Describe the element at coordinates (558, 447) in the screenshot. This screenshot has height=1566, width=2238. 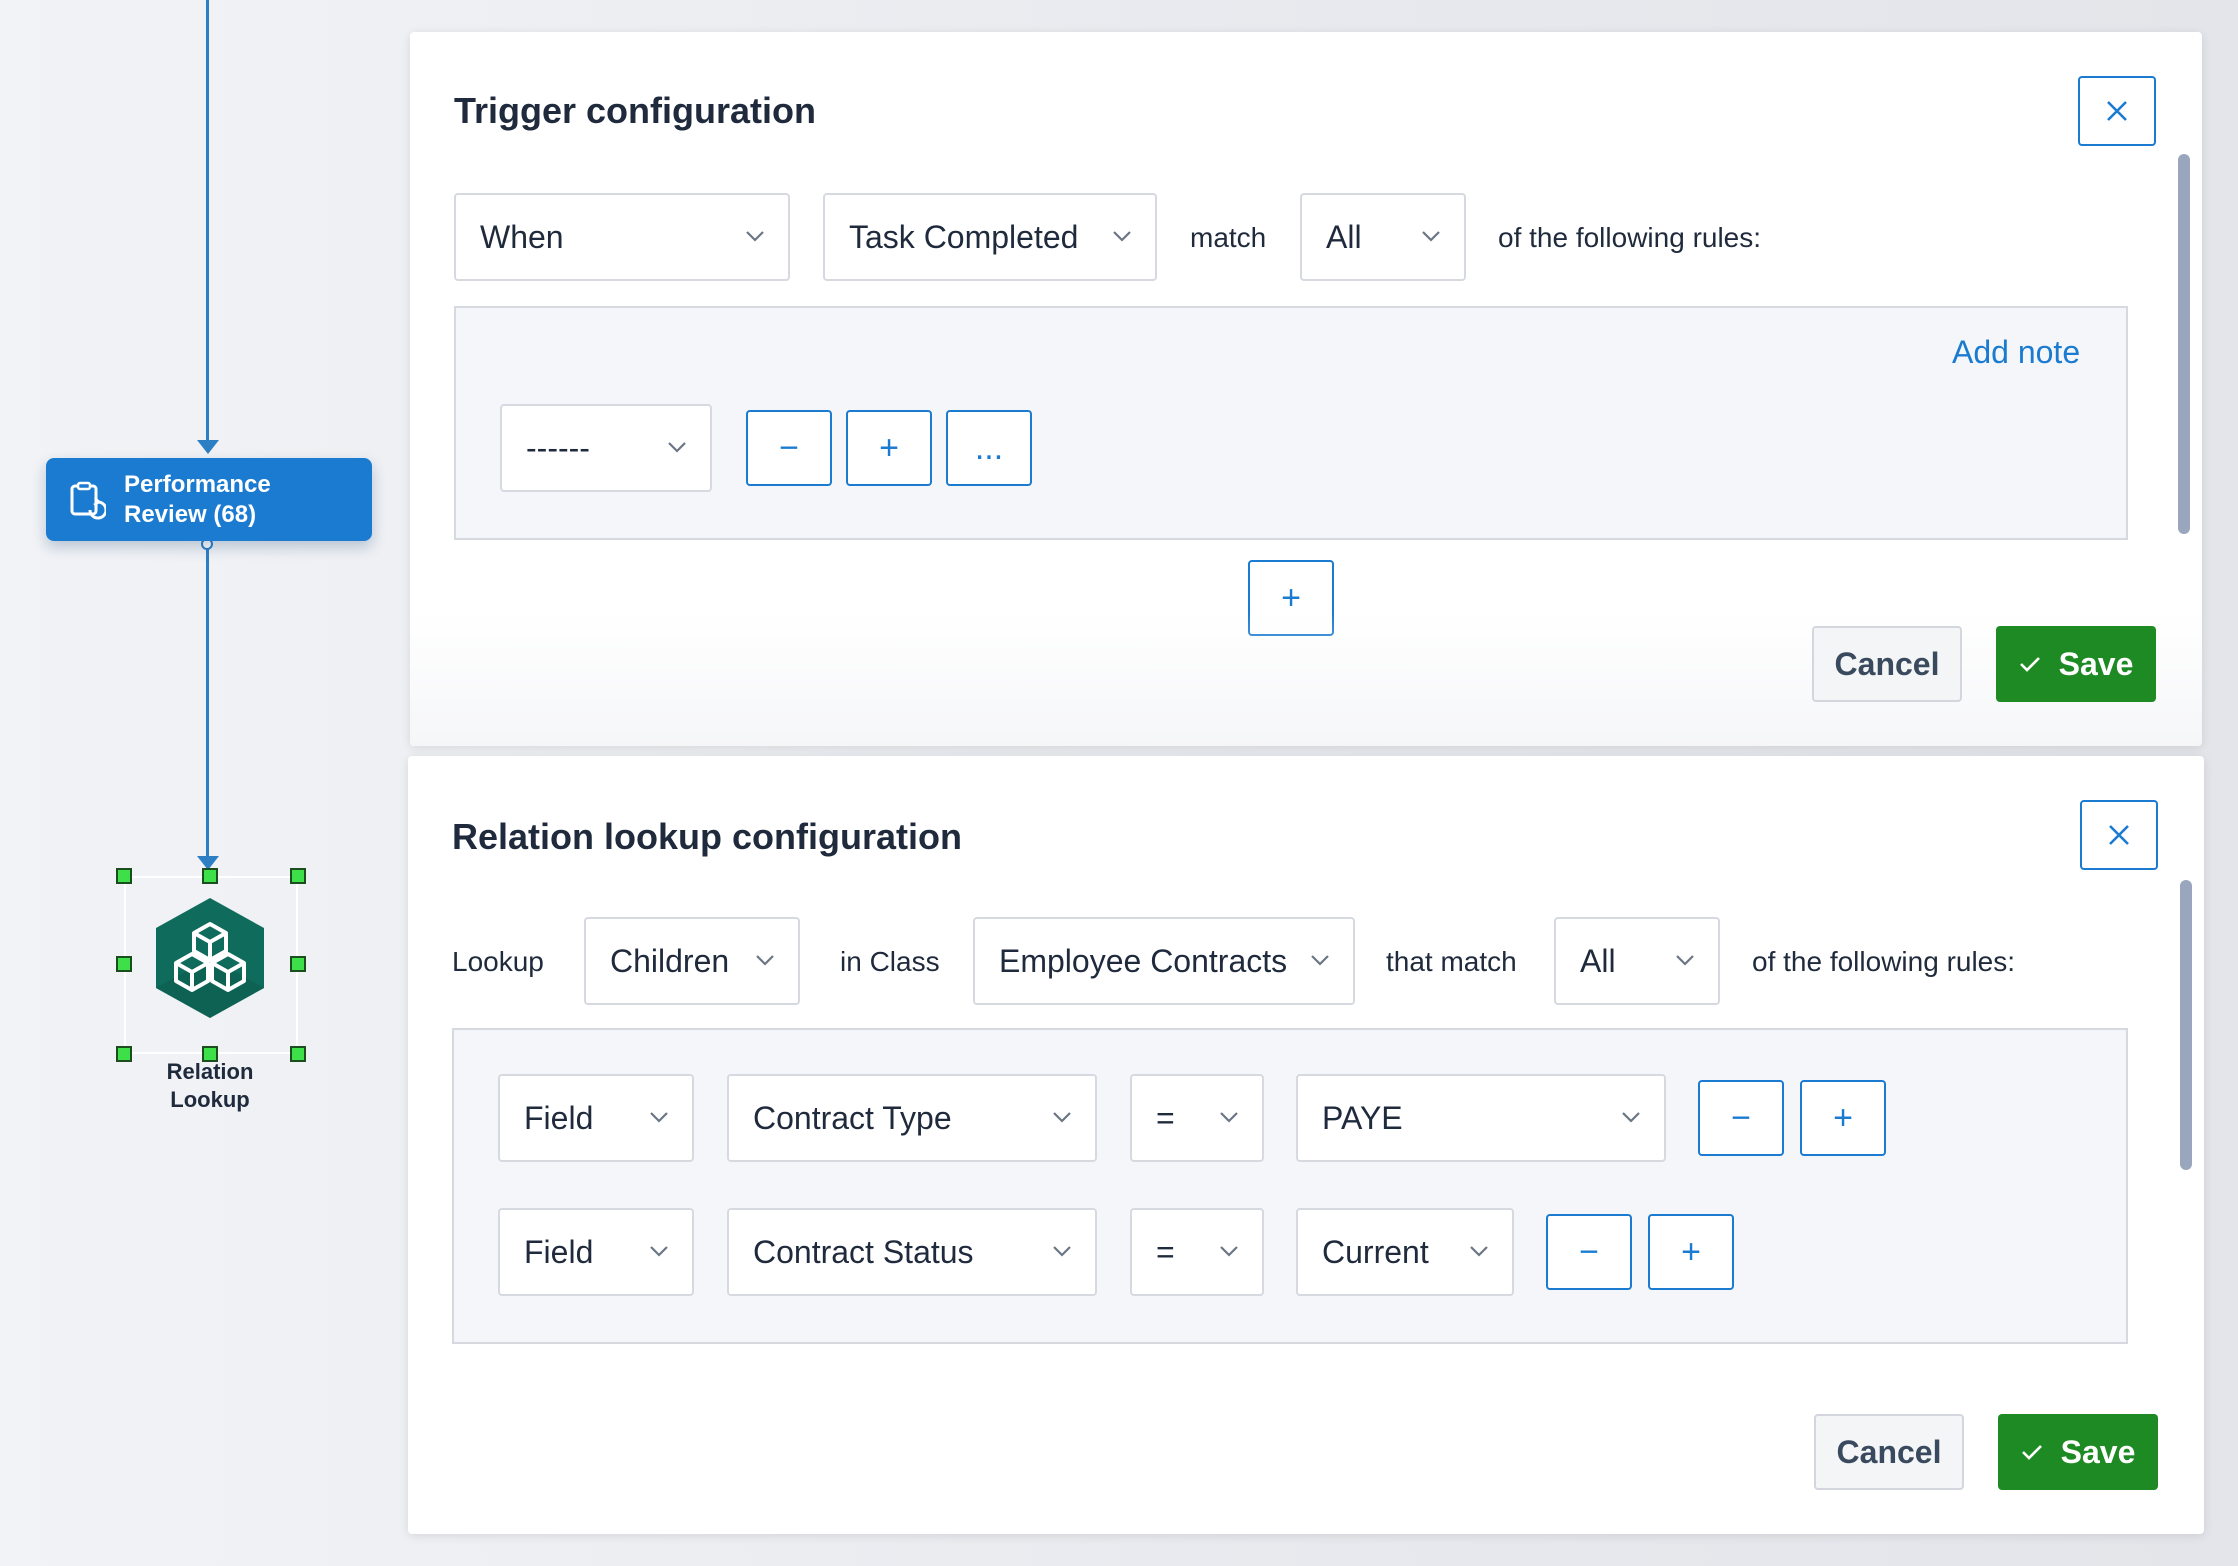
I see `trigger-rule-value: ------` at that location.